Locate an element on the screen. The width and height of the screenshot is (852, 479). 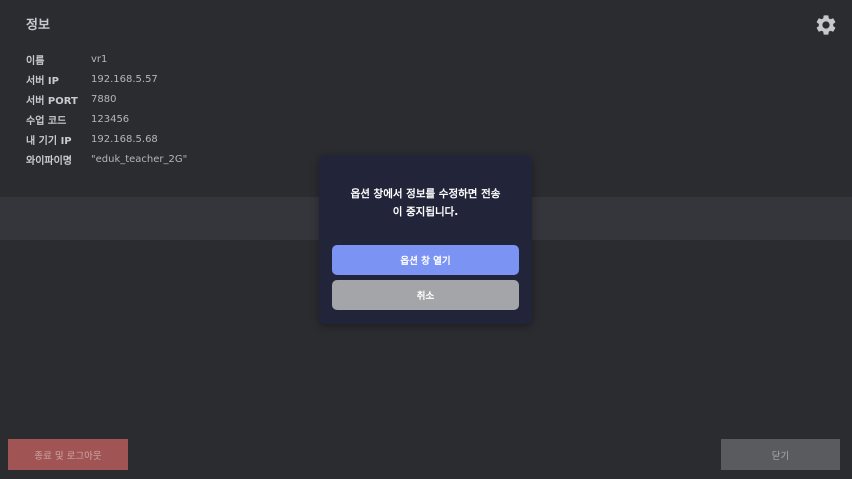
logout-button: 종료 및 로그아웃 is located at coordinates (68, 454).